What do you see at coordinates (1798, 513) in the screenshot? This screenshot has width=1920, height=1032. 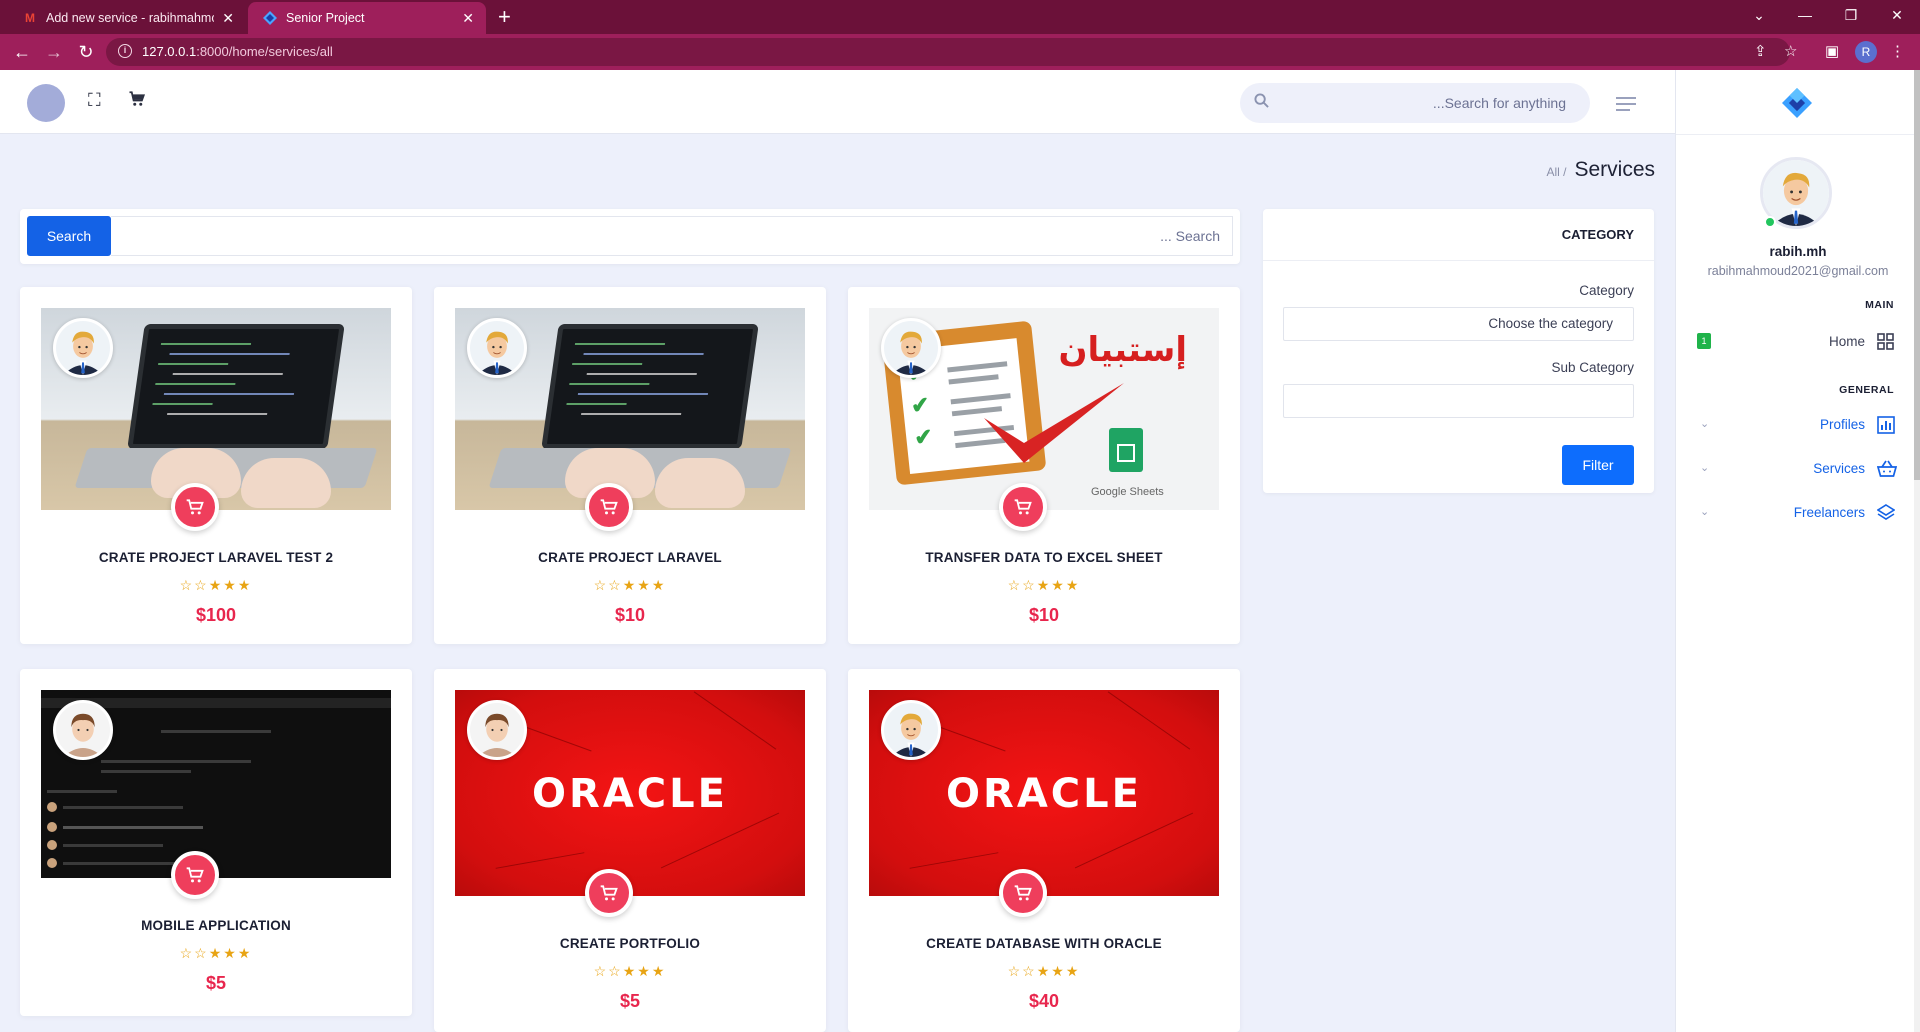 I see `sidebar-item-freelancers: ⌄ Freelancers` at bounding box center [1798, 513].